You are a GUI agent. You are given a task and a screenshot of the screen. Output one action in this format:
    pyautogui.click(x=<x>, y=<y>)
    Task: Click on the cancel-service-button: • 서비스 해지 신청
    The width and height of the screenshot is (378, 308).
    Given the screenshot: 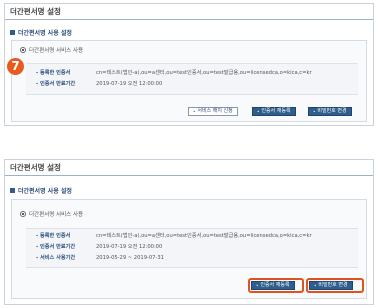 What is the action you would take?
    pyautogui.click(x=213, y=111)
    